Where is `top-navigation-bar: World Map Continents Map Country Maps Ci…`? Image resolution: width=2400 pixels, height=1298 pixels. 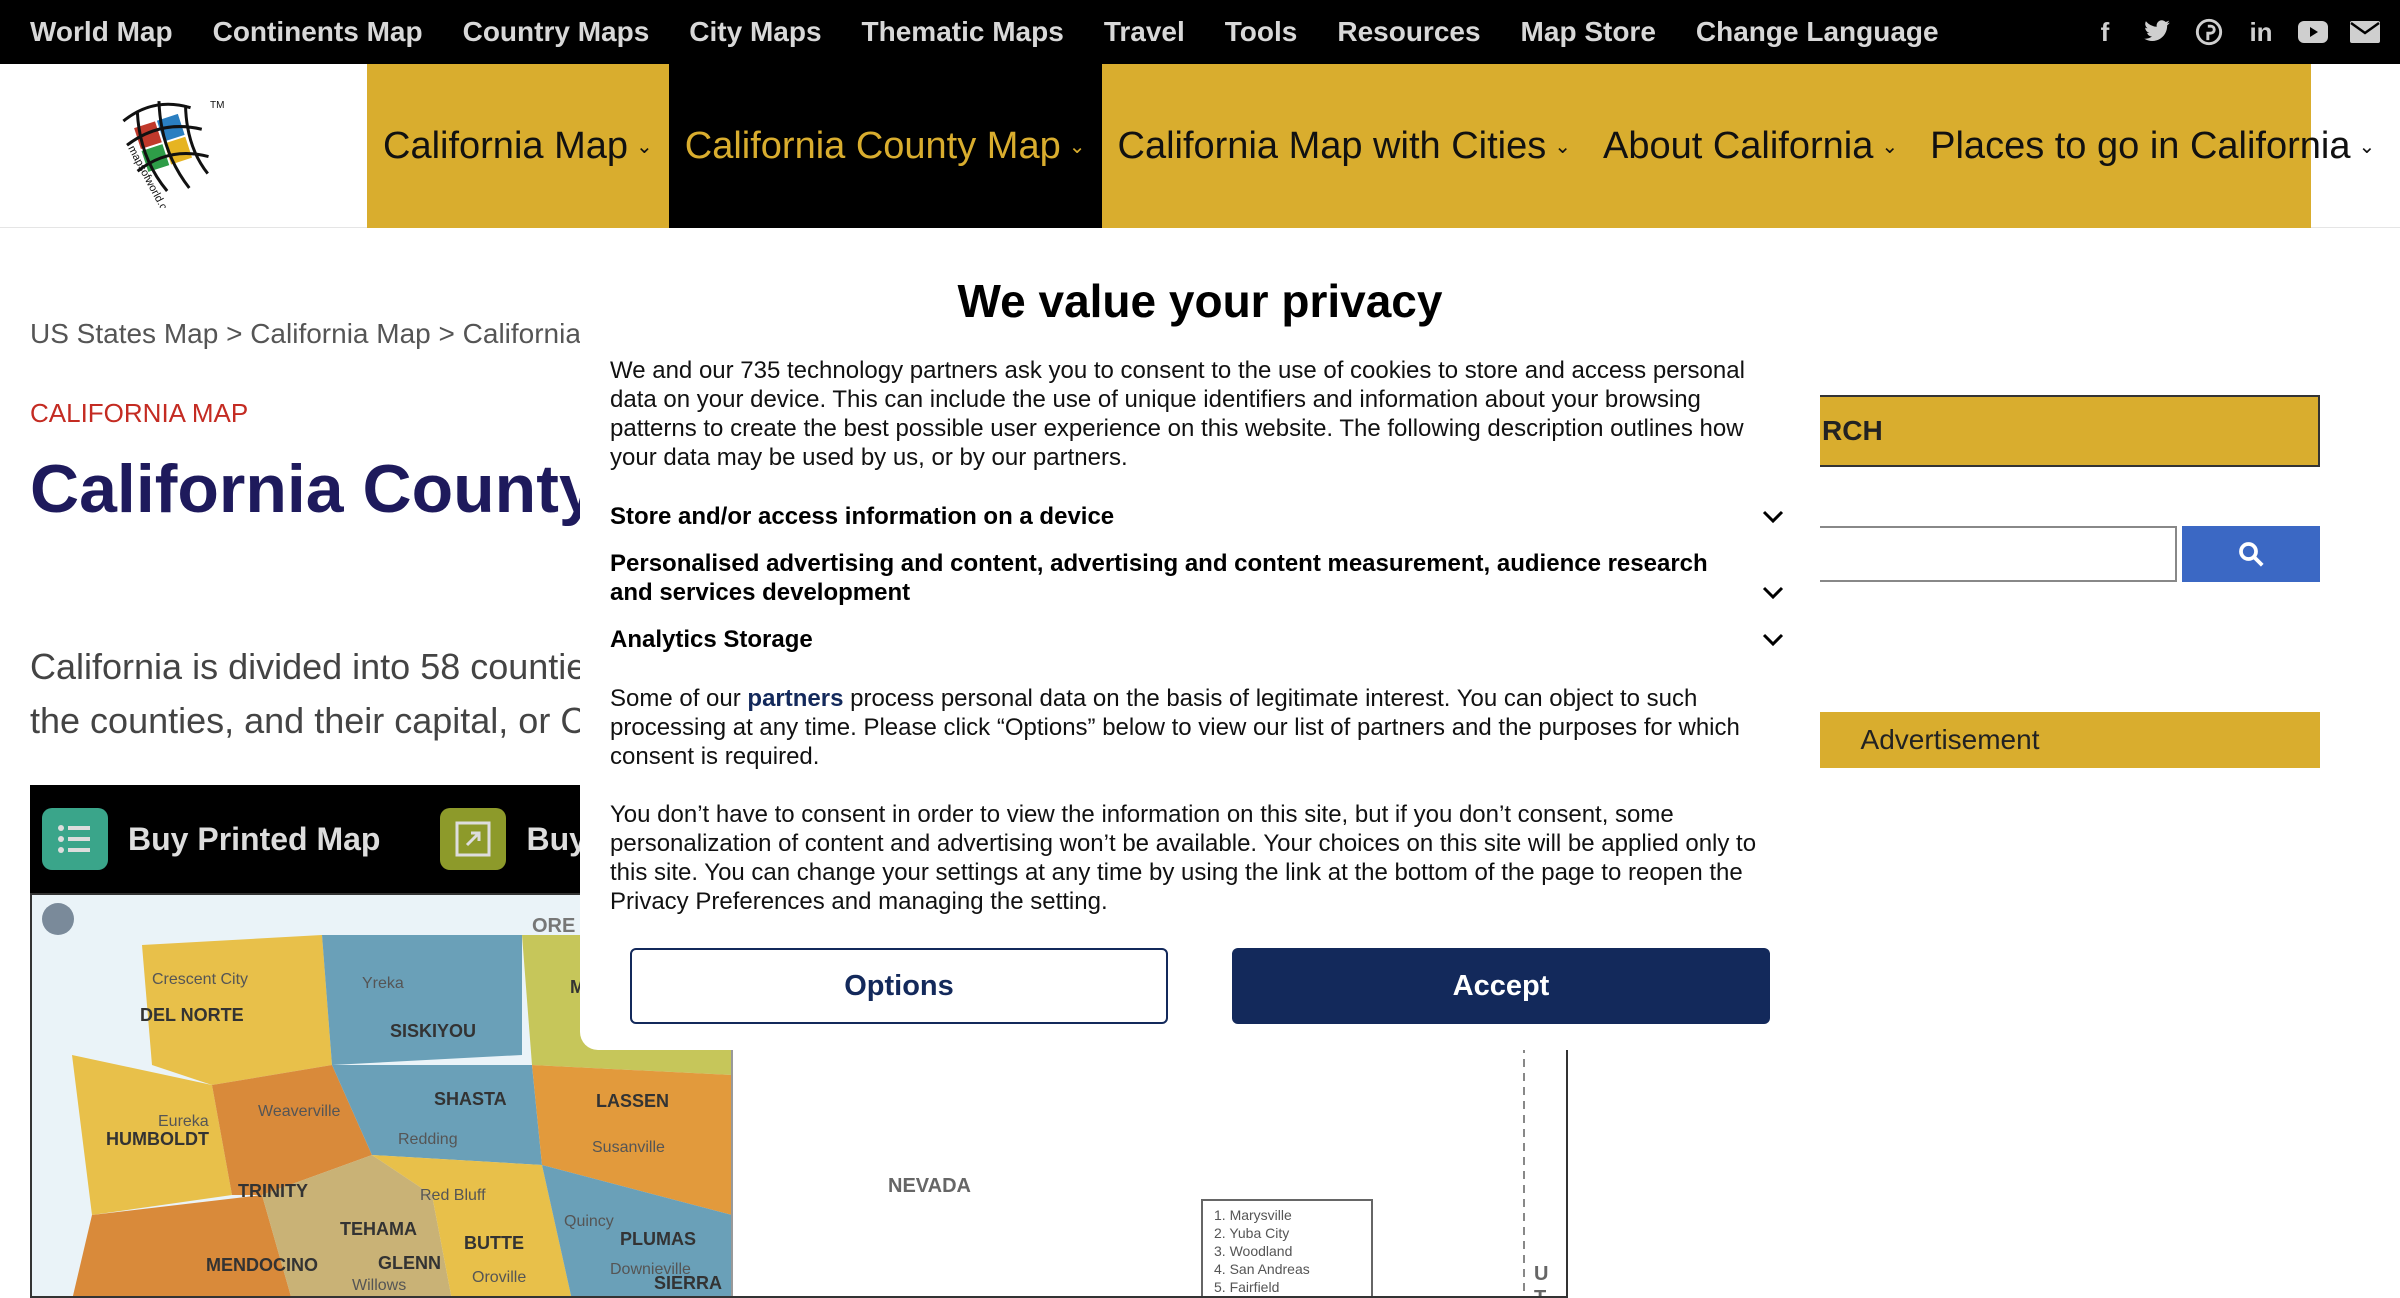
top-navigation-bar: World Map Continents Map Country Maps Ci… is located at coordinates (1200, 32).